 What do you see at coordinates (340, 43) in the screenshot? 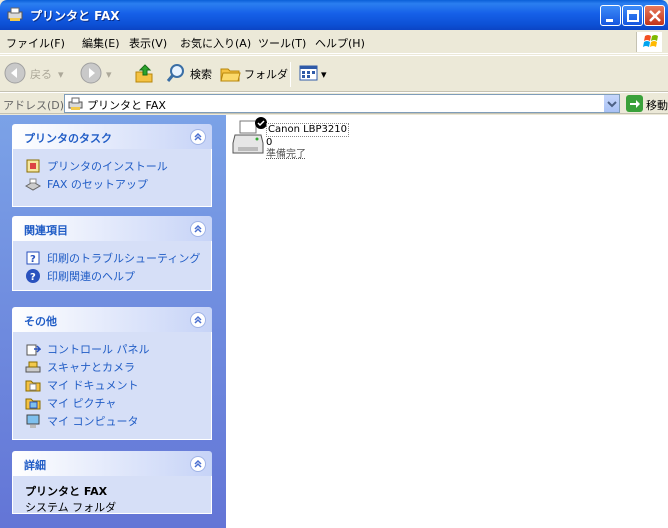
I see `menu-help: ヘルプ(H)` at bounding box center [340, 43].